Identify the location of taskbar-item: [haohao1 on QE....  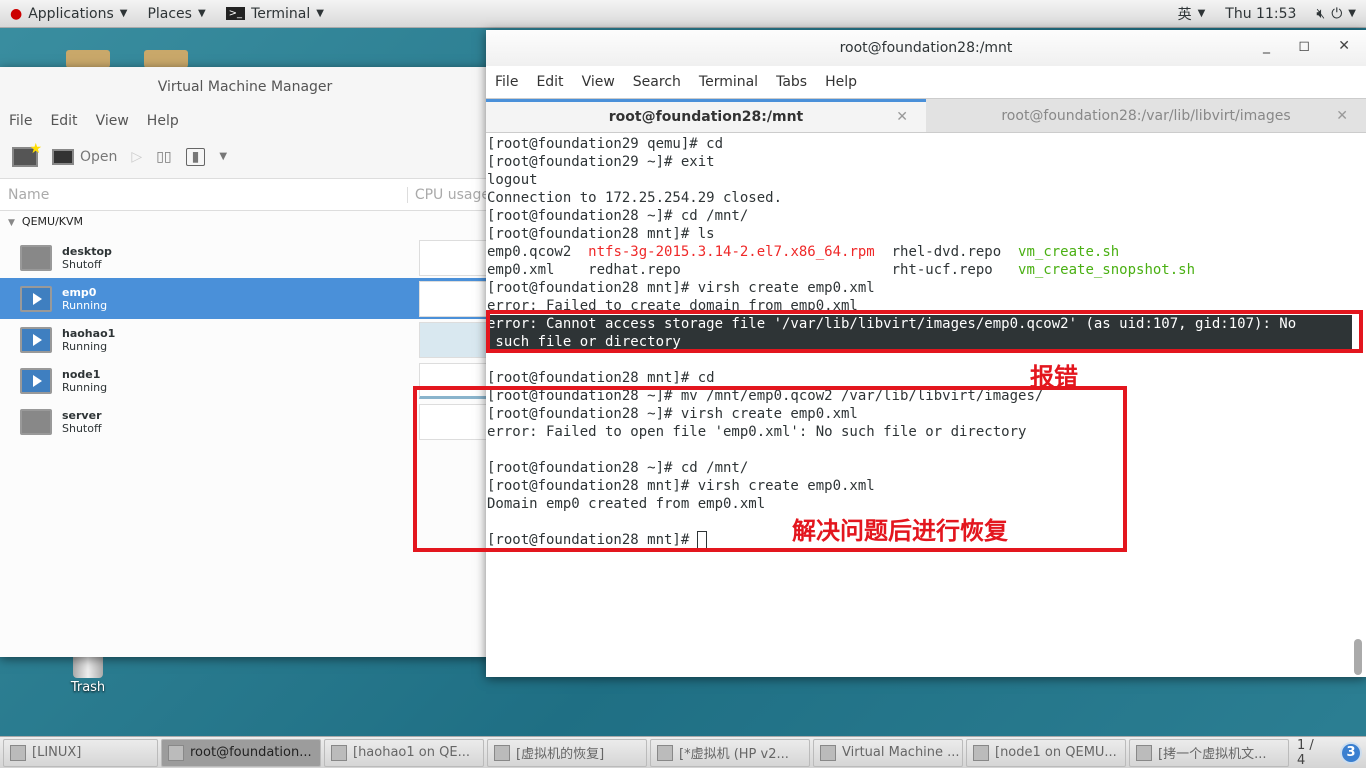
(404, 752).